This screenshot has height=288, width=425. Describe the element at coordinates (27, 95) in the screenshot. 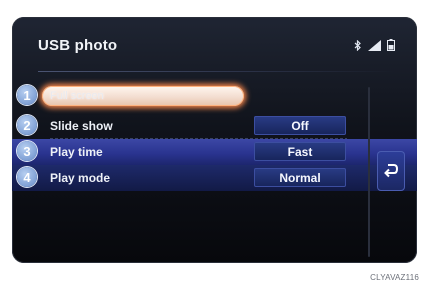

I see `callout-number-1: 1` at that location.